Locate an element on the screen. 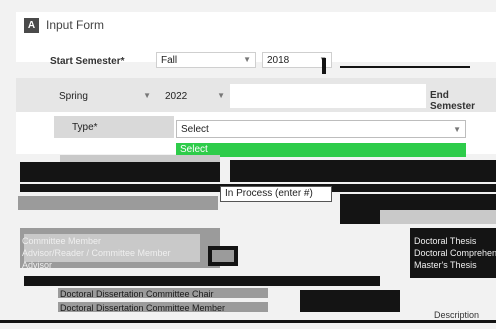 The width and height of the screenshot is (496, 329). end-year-value: 2022 is located at coordinates (176, 96).